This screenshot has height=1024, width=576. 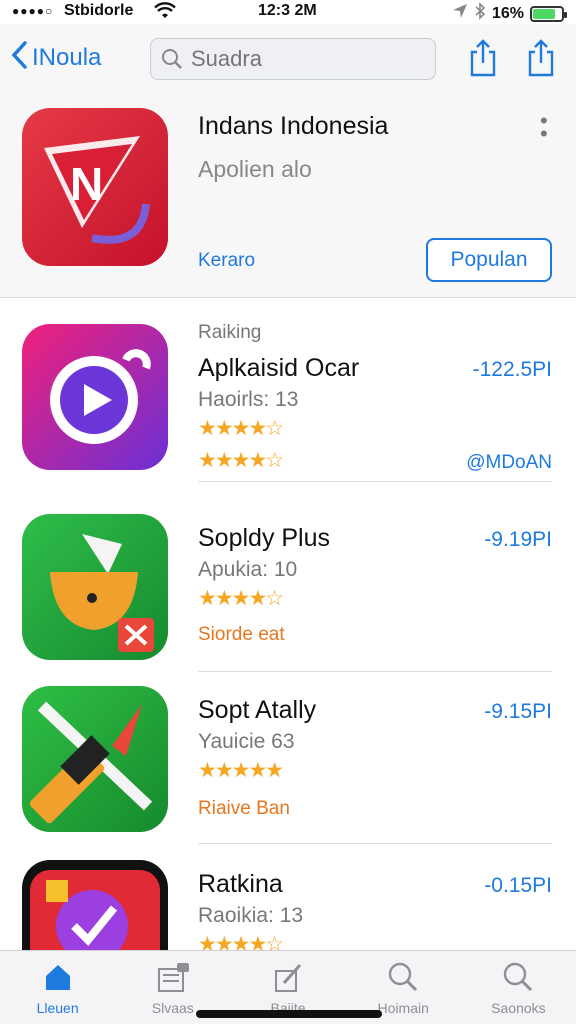 What do you see at coordinates (241, 634) in the screenshot?
I see `promo-tag: Siorde eat` at bounding box center [241, 634].